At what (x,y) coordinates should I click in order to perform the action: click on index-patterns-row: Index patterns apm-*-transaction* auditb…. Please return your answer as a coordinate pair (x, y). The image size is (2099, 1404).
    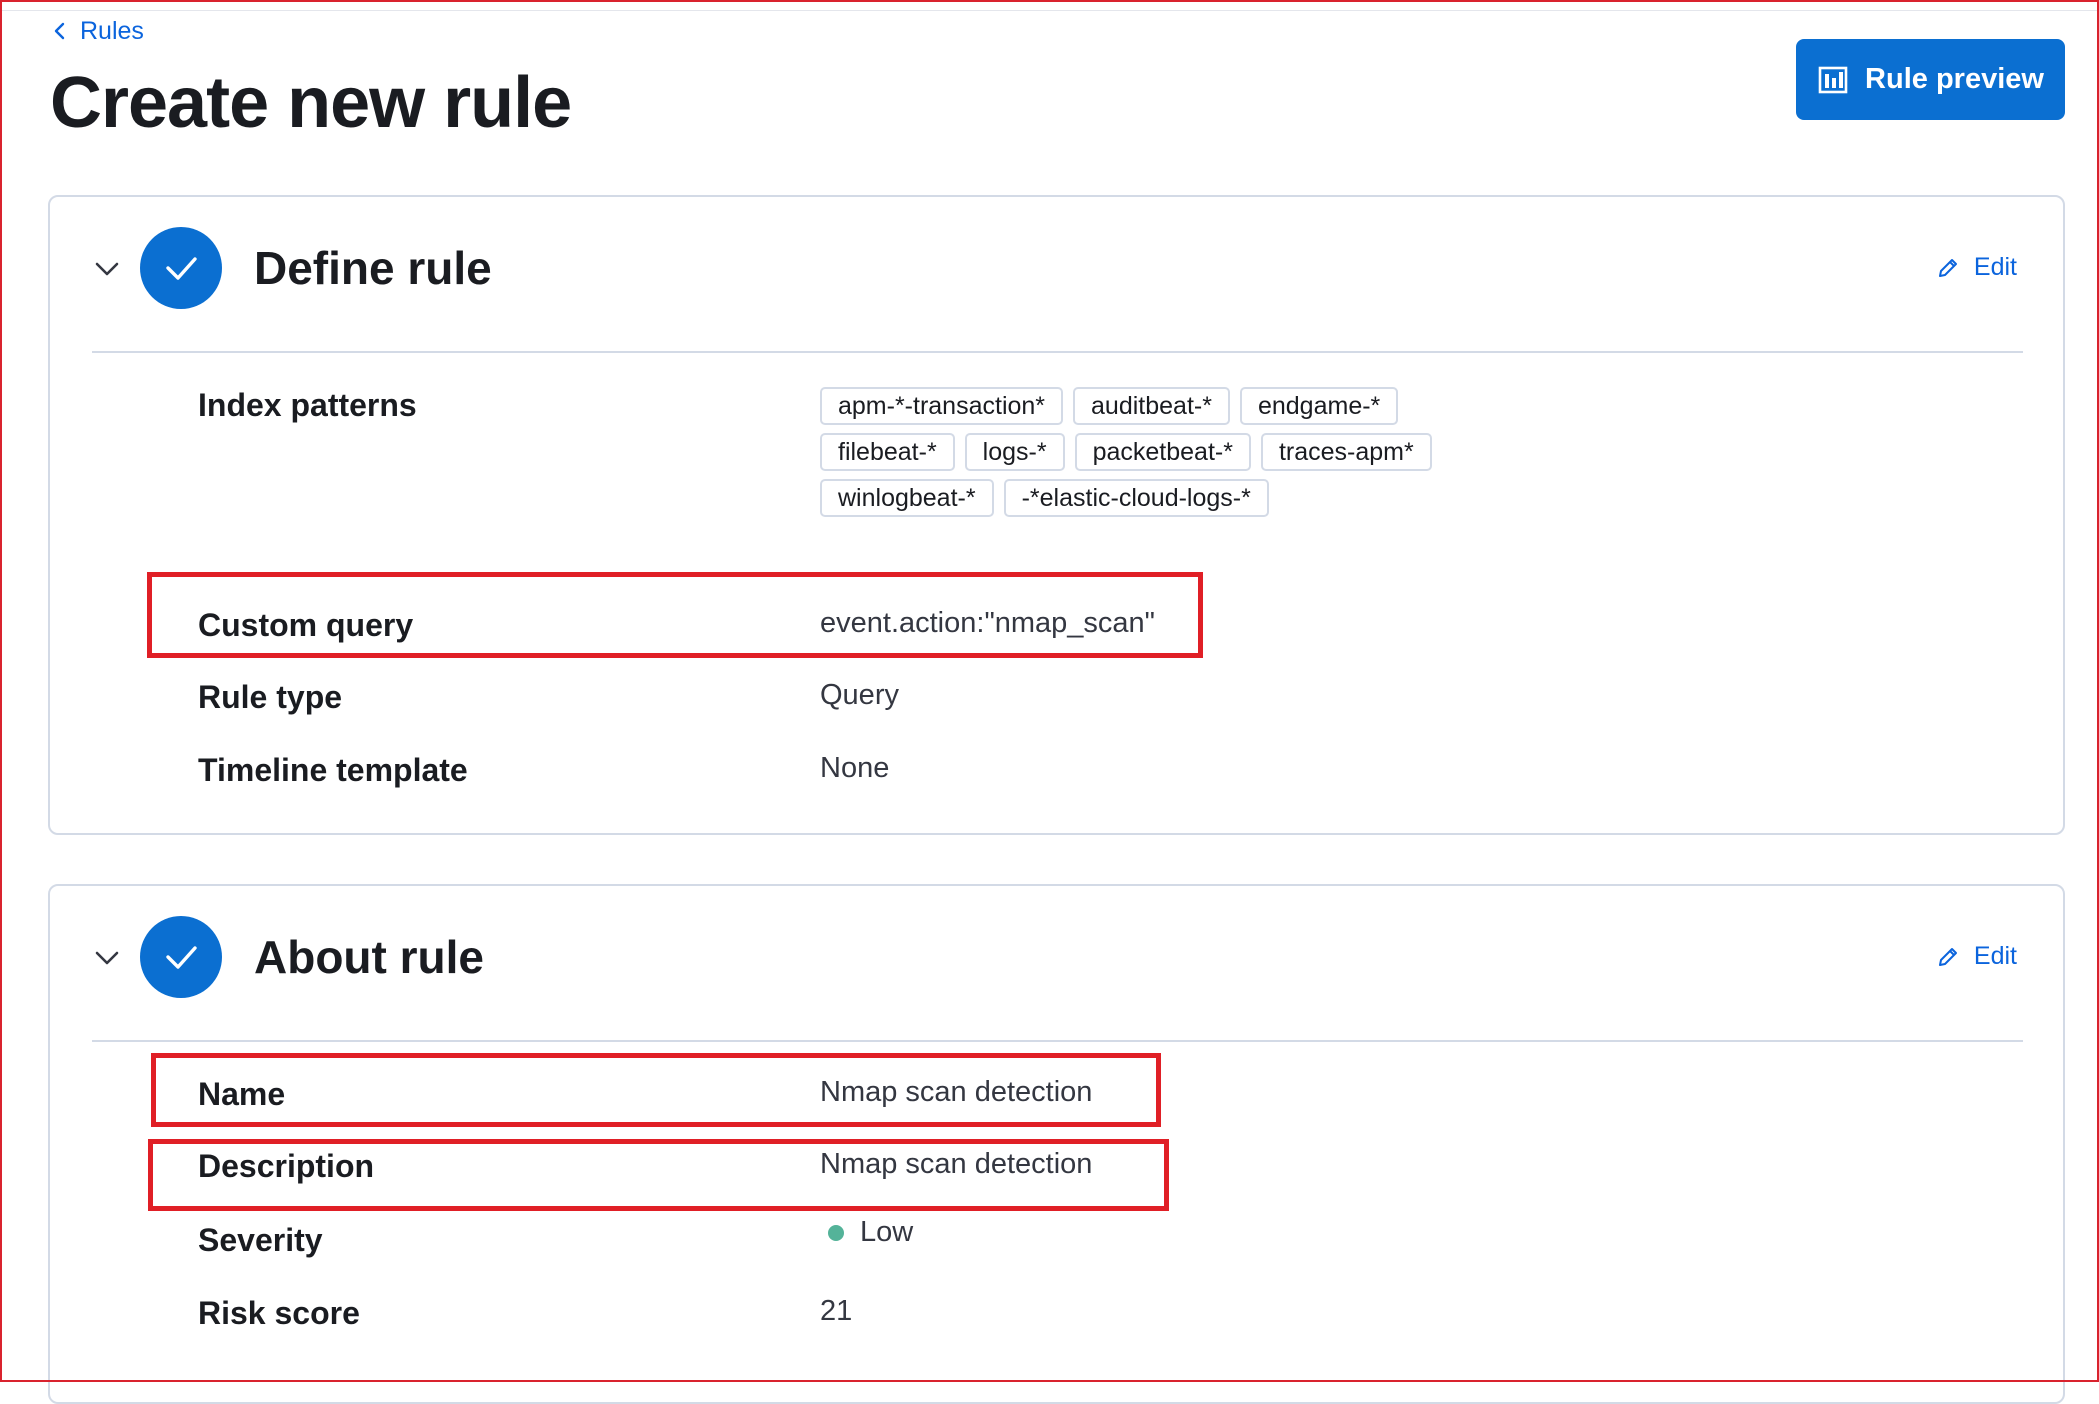
    Looking at the image, I should click on (1110, 477).